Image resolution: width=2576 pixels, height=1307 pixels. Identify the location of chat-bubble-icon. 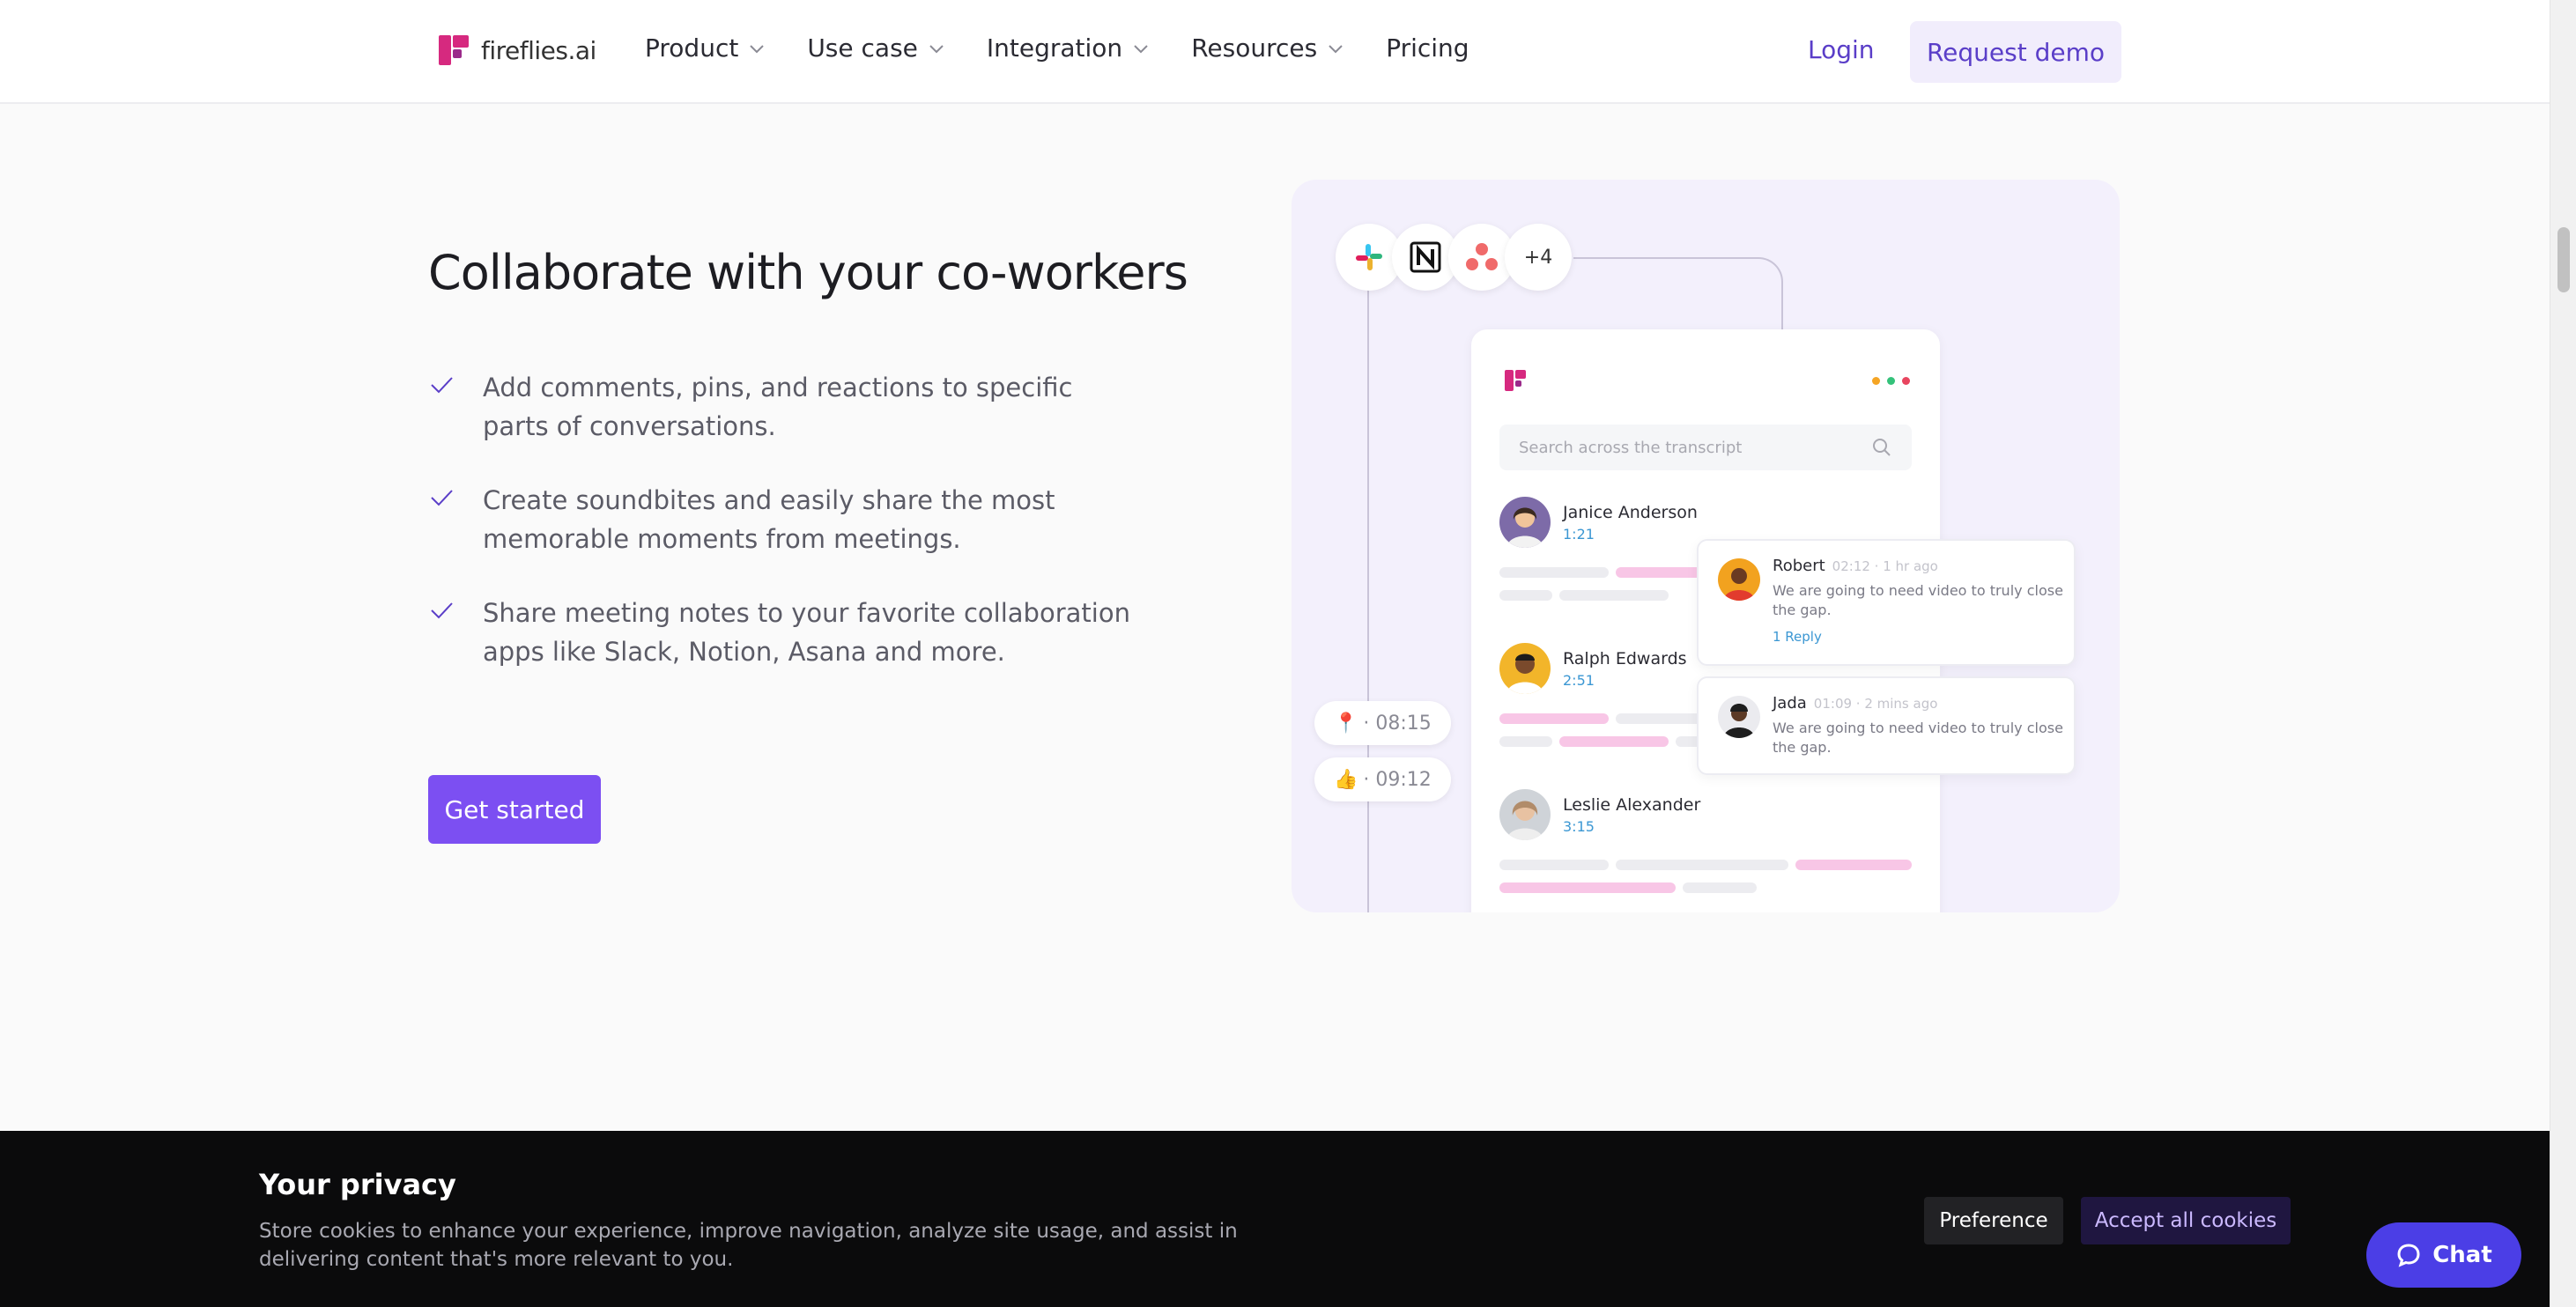
(2409, 1256).